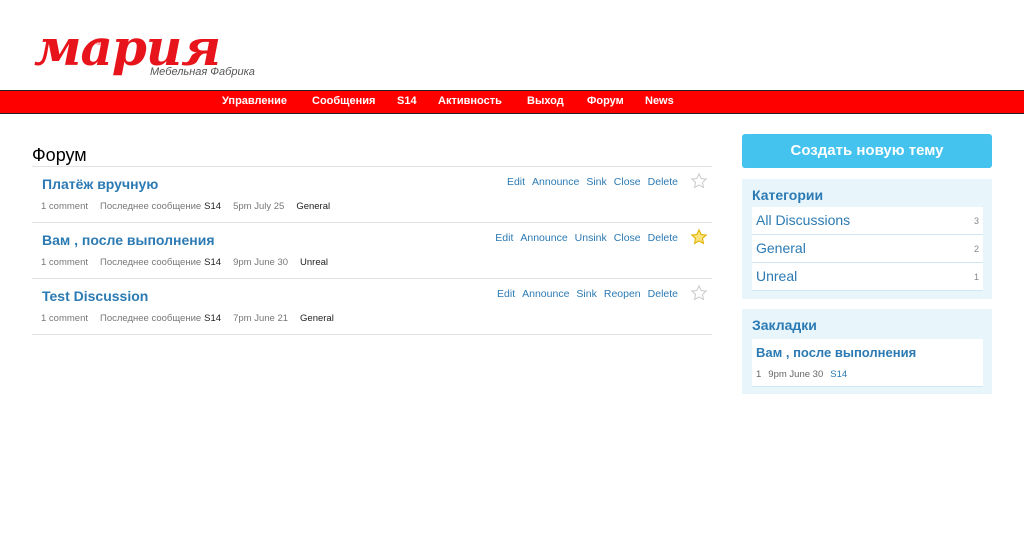 The height and width of the screenshot is (550, 1024). I want to click on category-count: 1, so click(976, 277).